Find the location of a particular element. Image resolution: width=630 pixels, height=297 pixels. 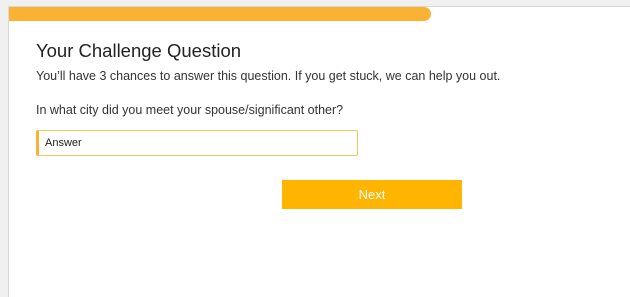

progress-bar is located at coordinates (319, 14).